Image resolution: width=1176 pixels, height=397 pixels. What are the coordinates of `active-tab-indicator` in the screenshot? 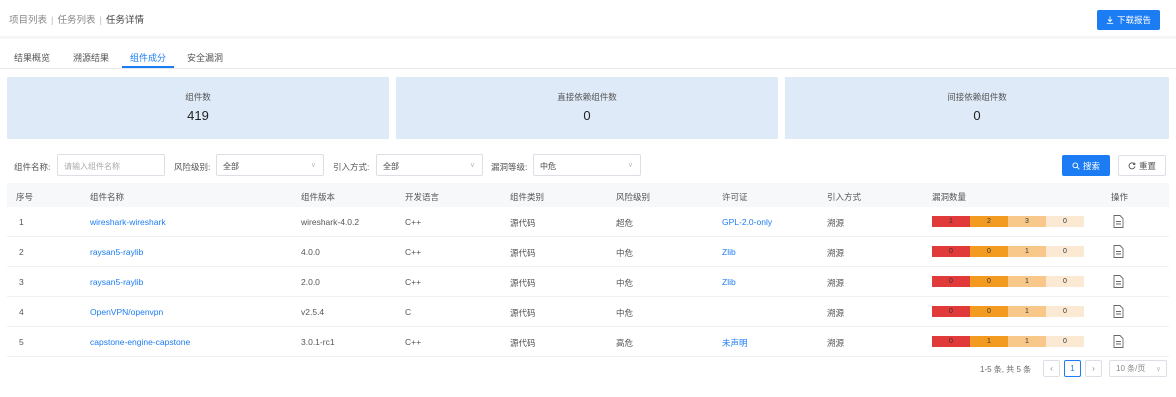 It's located at (148, 67).